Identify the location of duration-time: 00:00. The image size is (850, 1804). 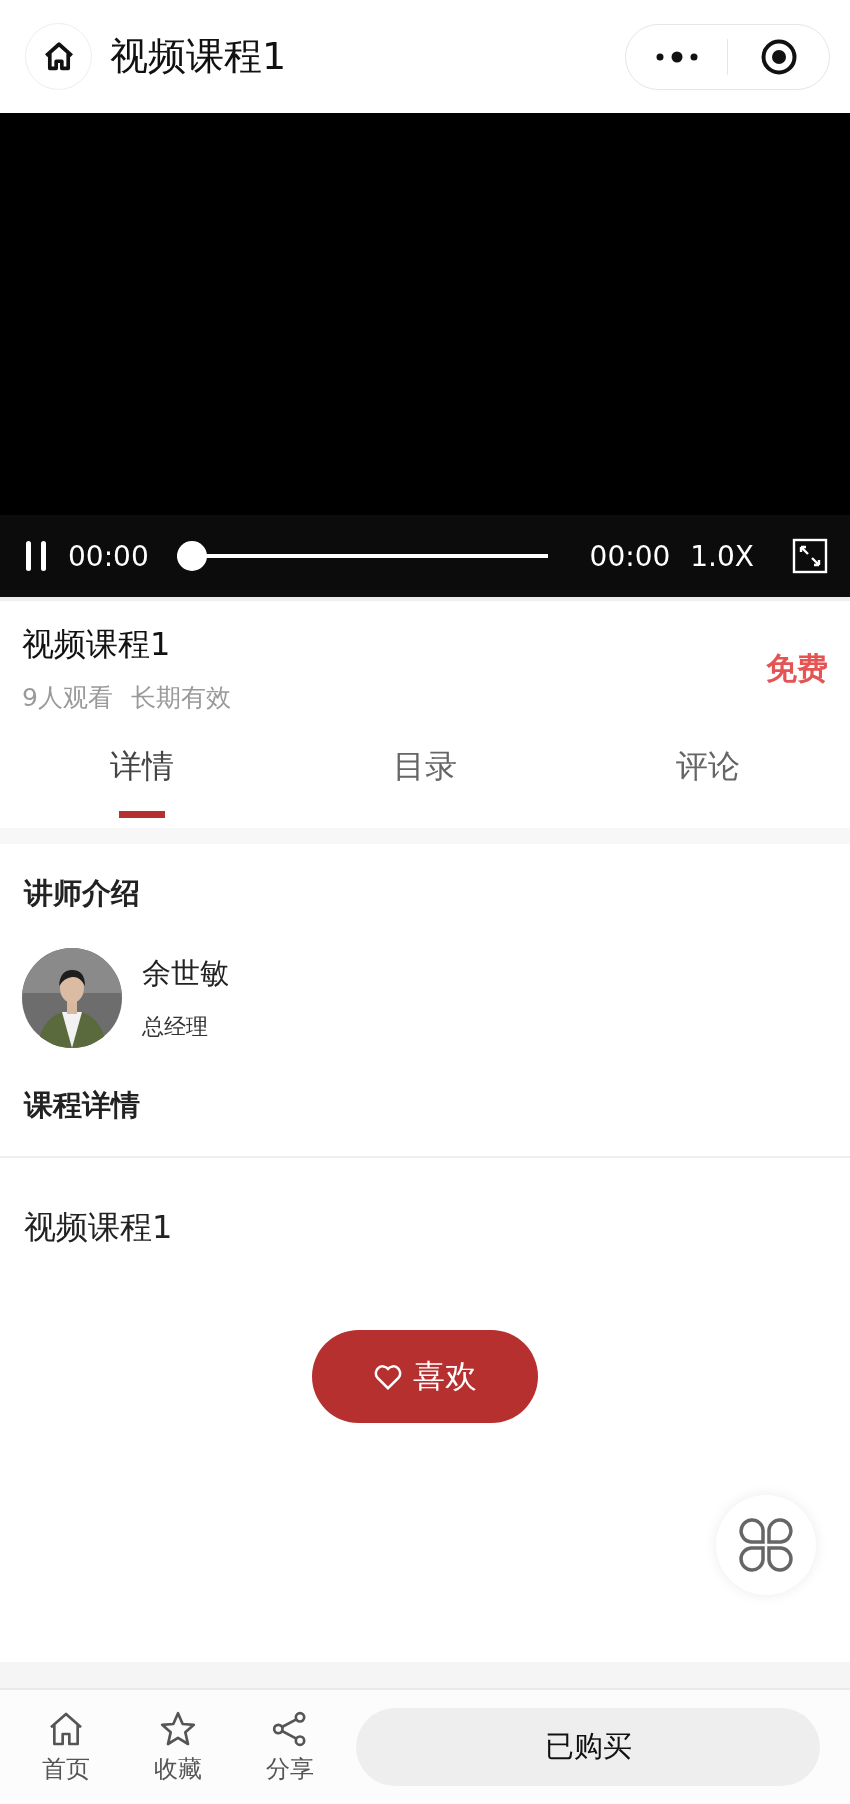
(630, 556).